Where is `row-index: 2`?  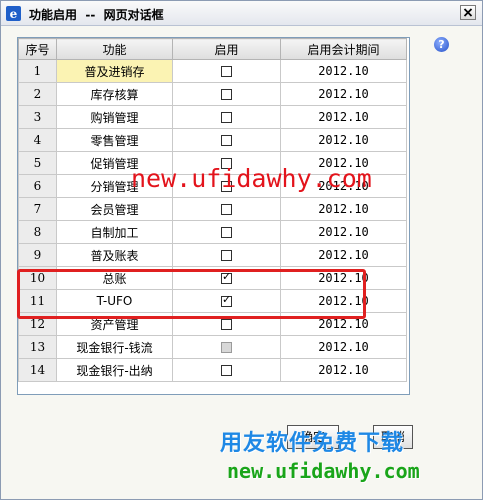 row-index: 2 is located at coordinates (37, 94).